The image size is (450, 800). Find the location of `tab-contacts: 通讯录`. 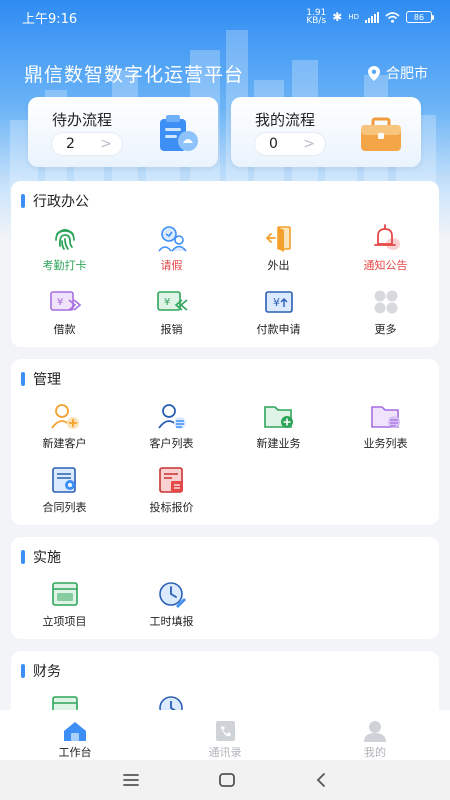

tab-contacts: 通讯录 is located at coordinates (225, 735).